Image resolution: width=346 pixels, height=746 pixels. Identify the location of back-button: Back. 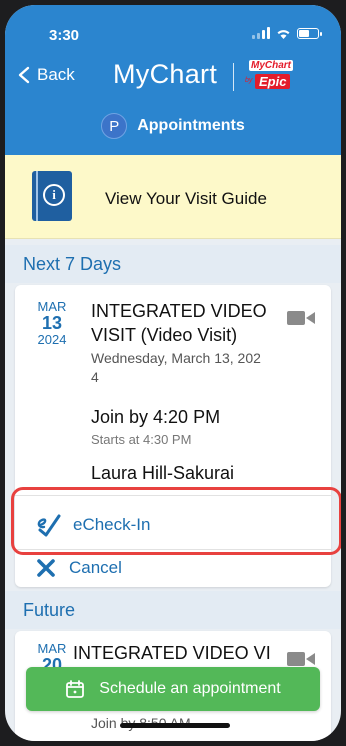
(46, 75).